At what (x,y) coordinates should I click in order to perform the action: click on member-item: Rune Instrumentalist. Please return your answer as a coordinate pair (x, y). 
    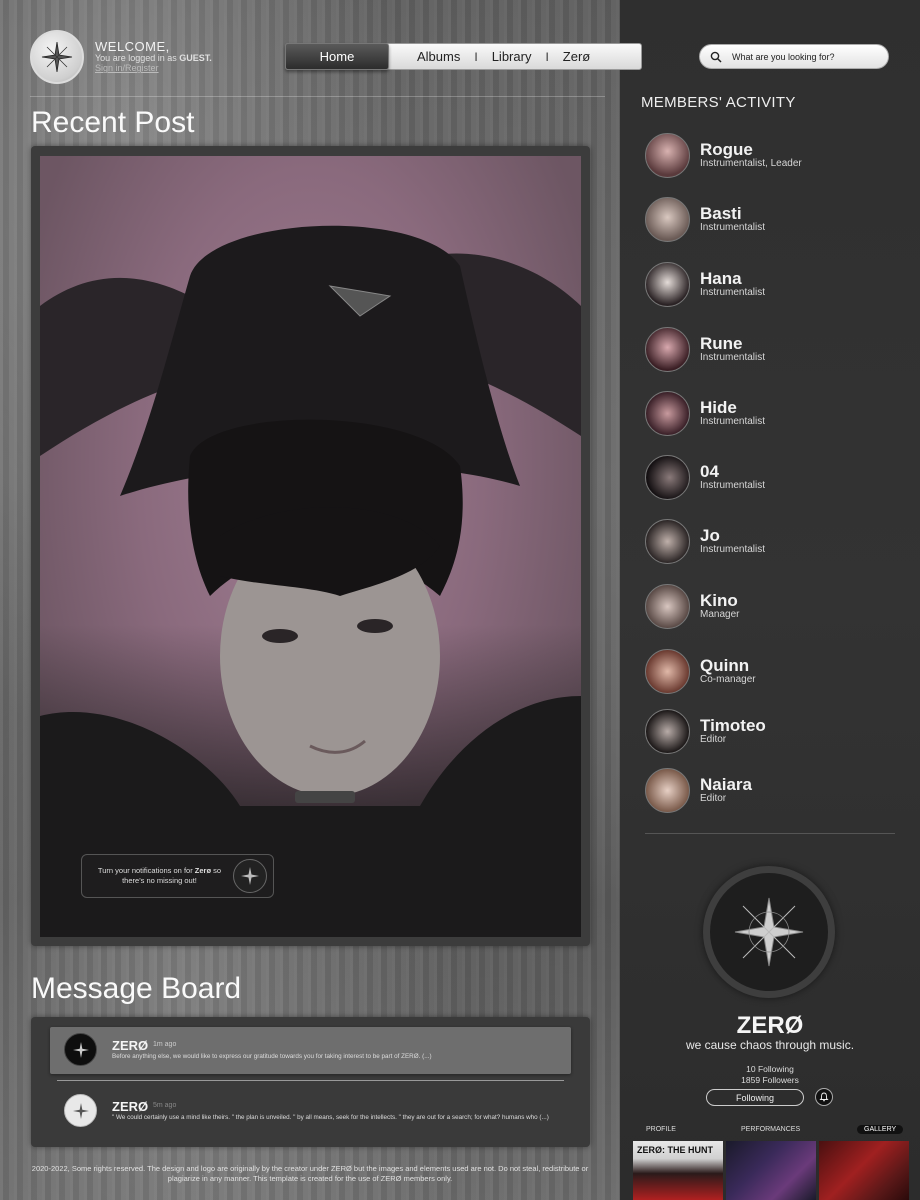
    Looking at the image, I should click on (770, 351).